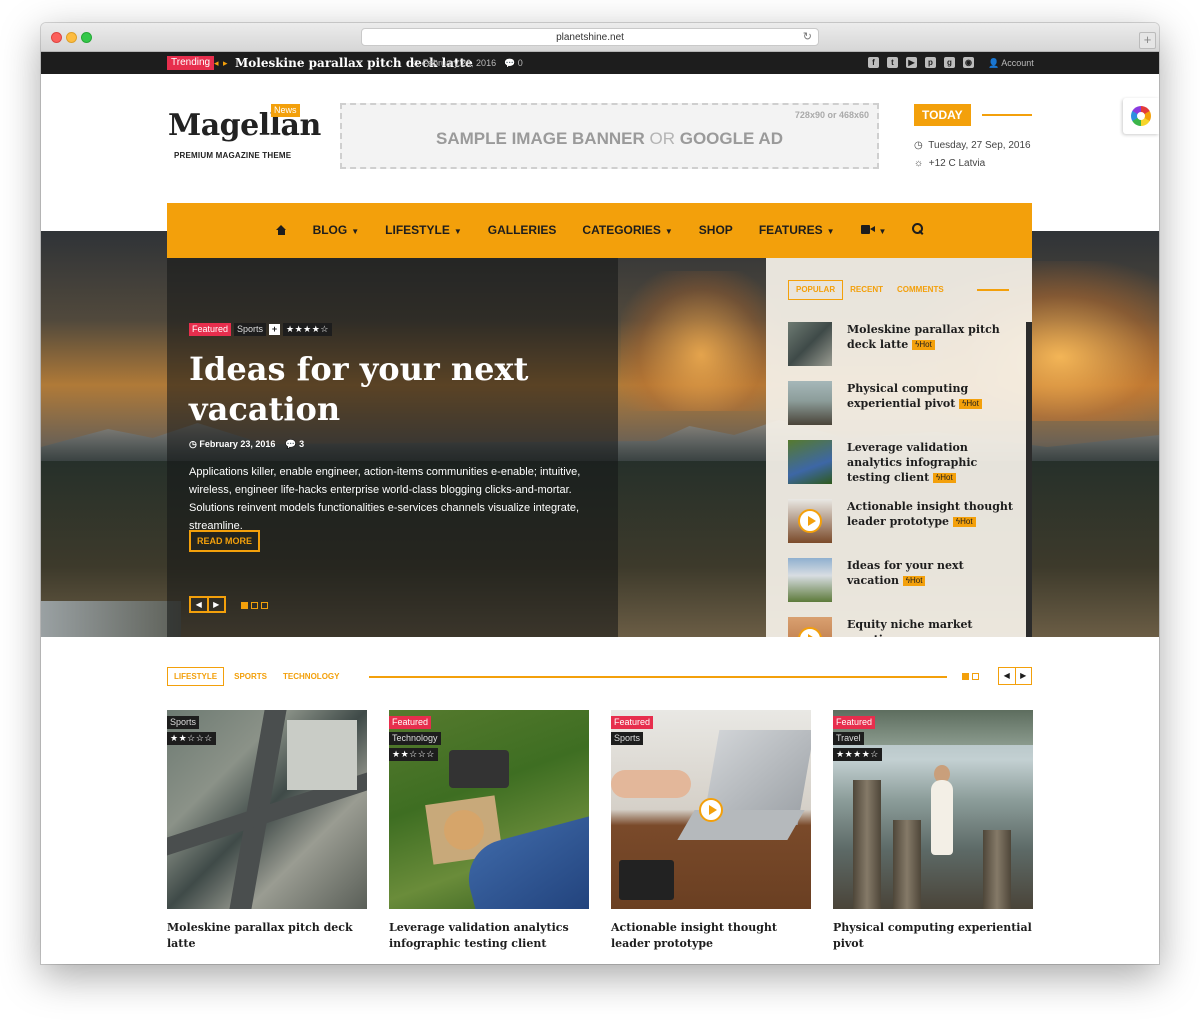 The image size is (1200, 1023). Describe the element at coordinates (311, 676) in the screenshot. I see `tab-technology: TECHNOLOGY` at that location.